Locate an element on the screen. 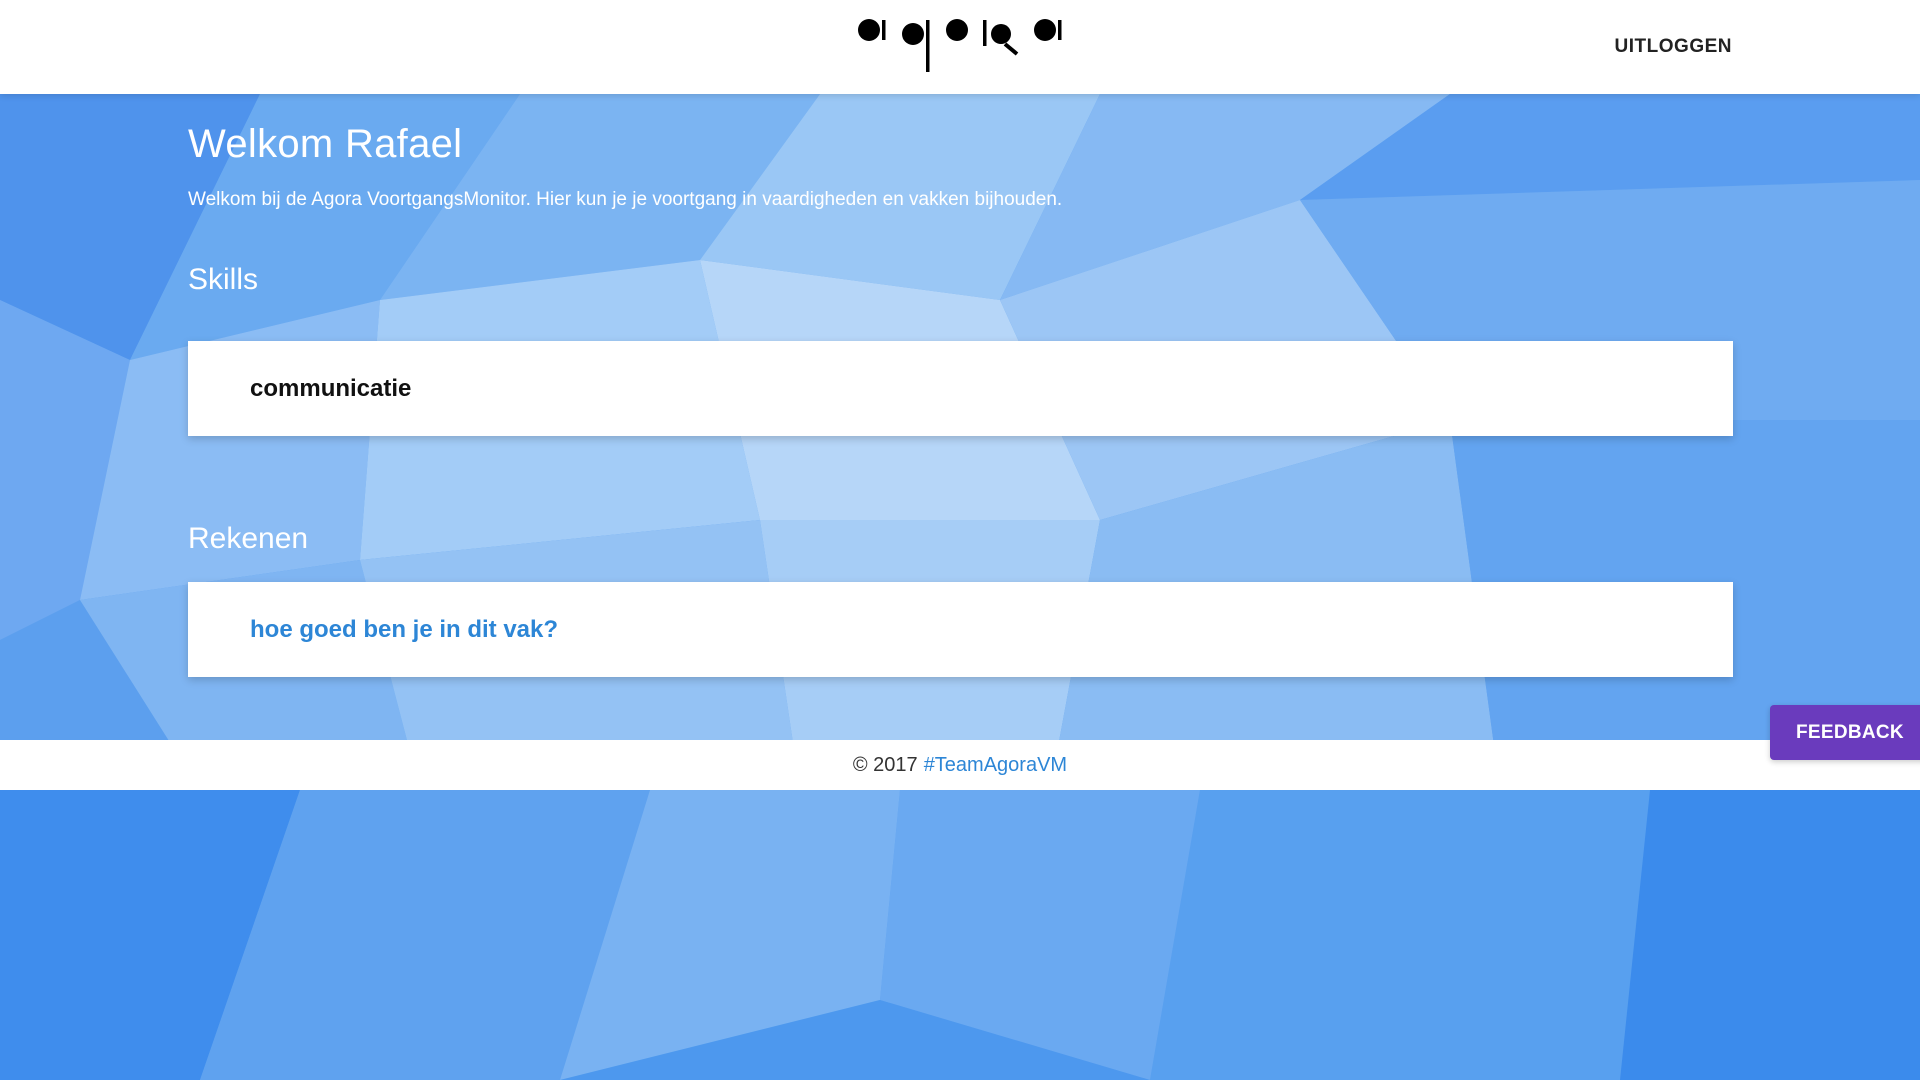 The image size is (1920, 1080). top-navbar: UITLOGGEN is located at coordinates (960, 47).